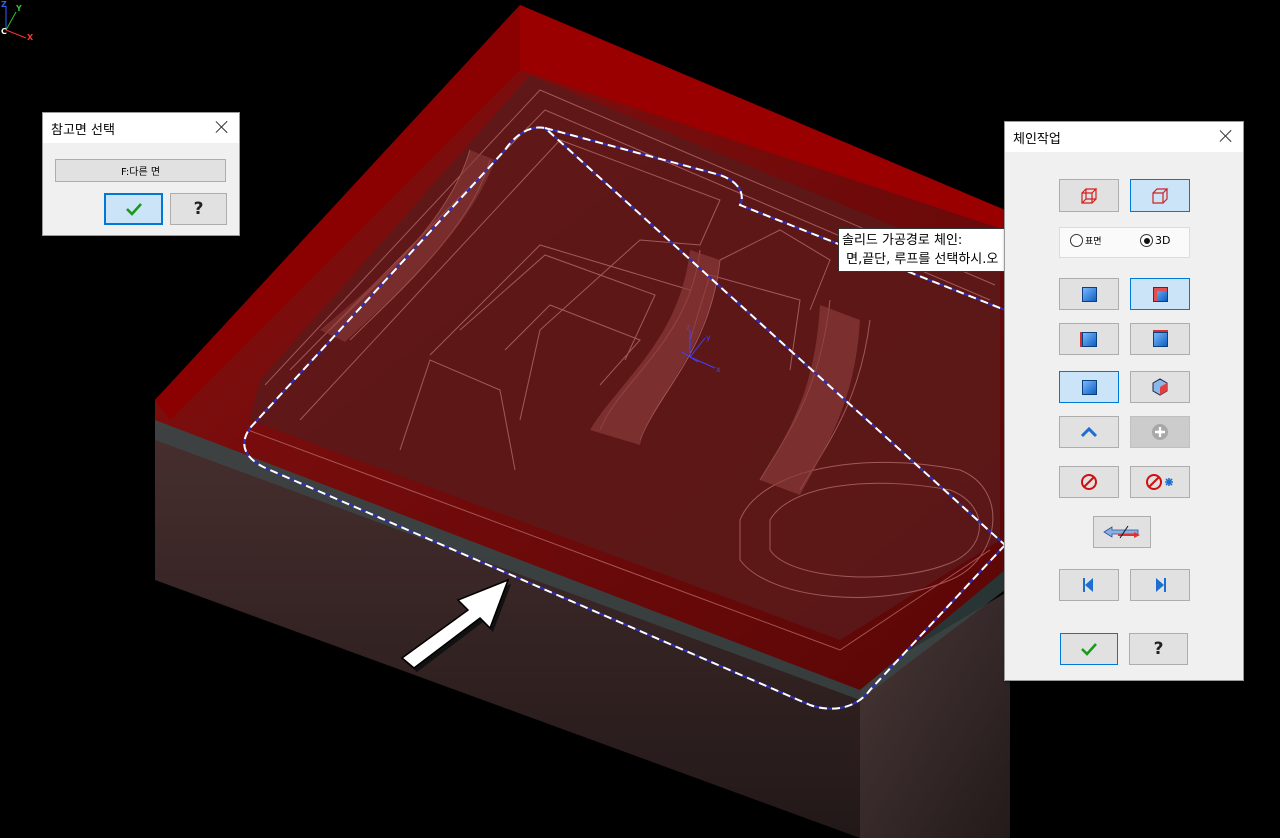 The height and width of the screenshot is (838, 1280). Describe the element at coordinates (1037, 139) in the screenshot. I see `dialog-title: 체인작업` at that location.